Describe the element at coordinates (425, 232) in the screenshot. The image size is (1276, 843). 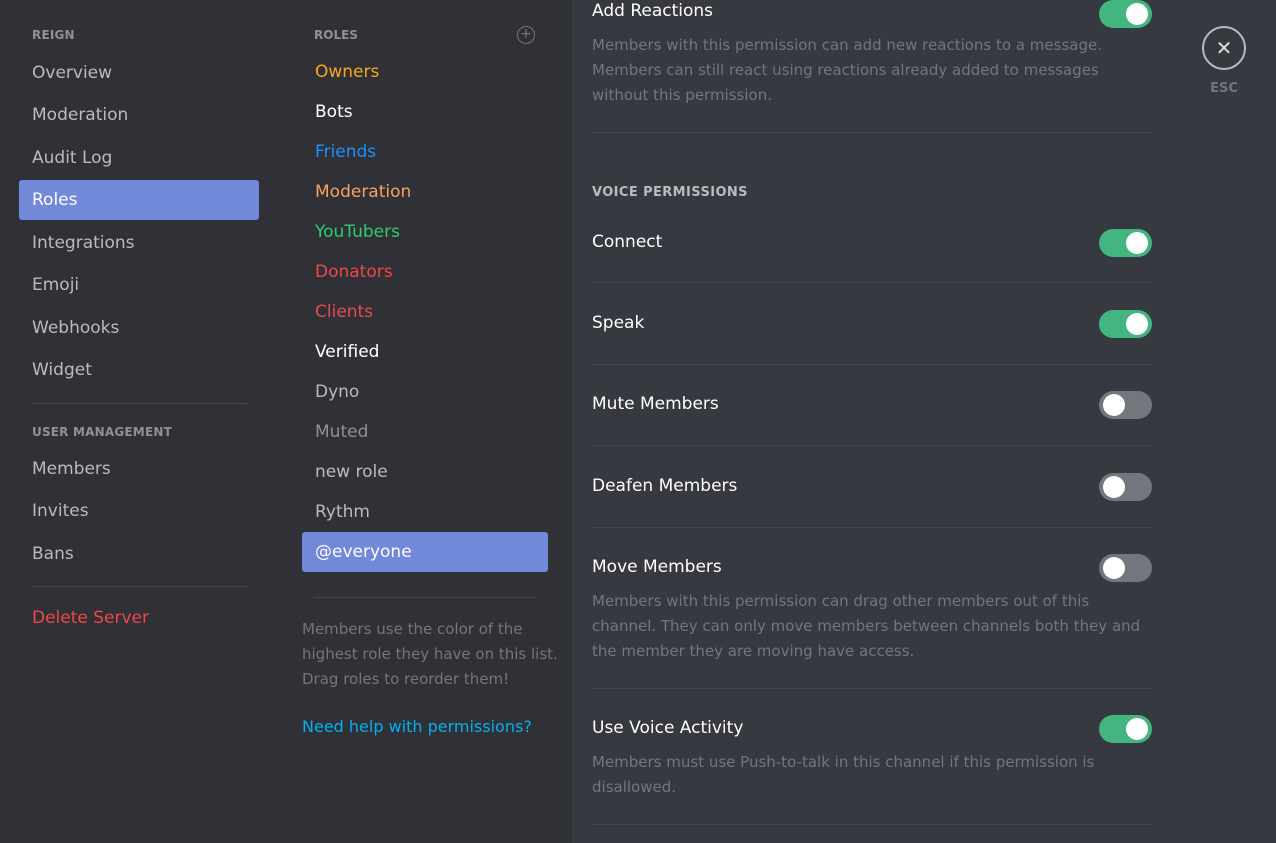
I see `role-item: YouTubers` at that location.